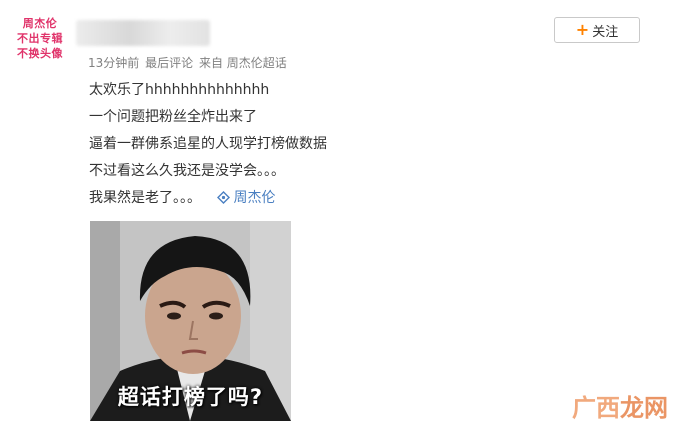  I want to click on image-caption: 超话打榜了吗?, so click(190, 397).